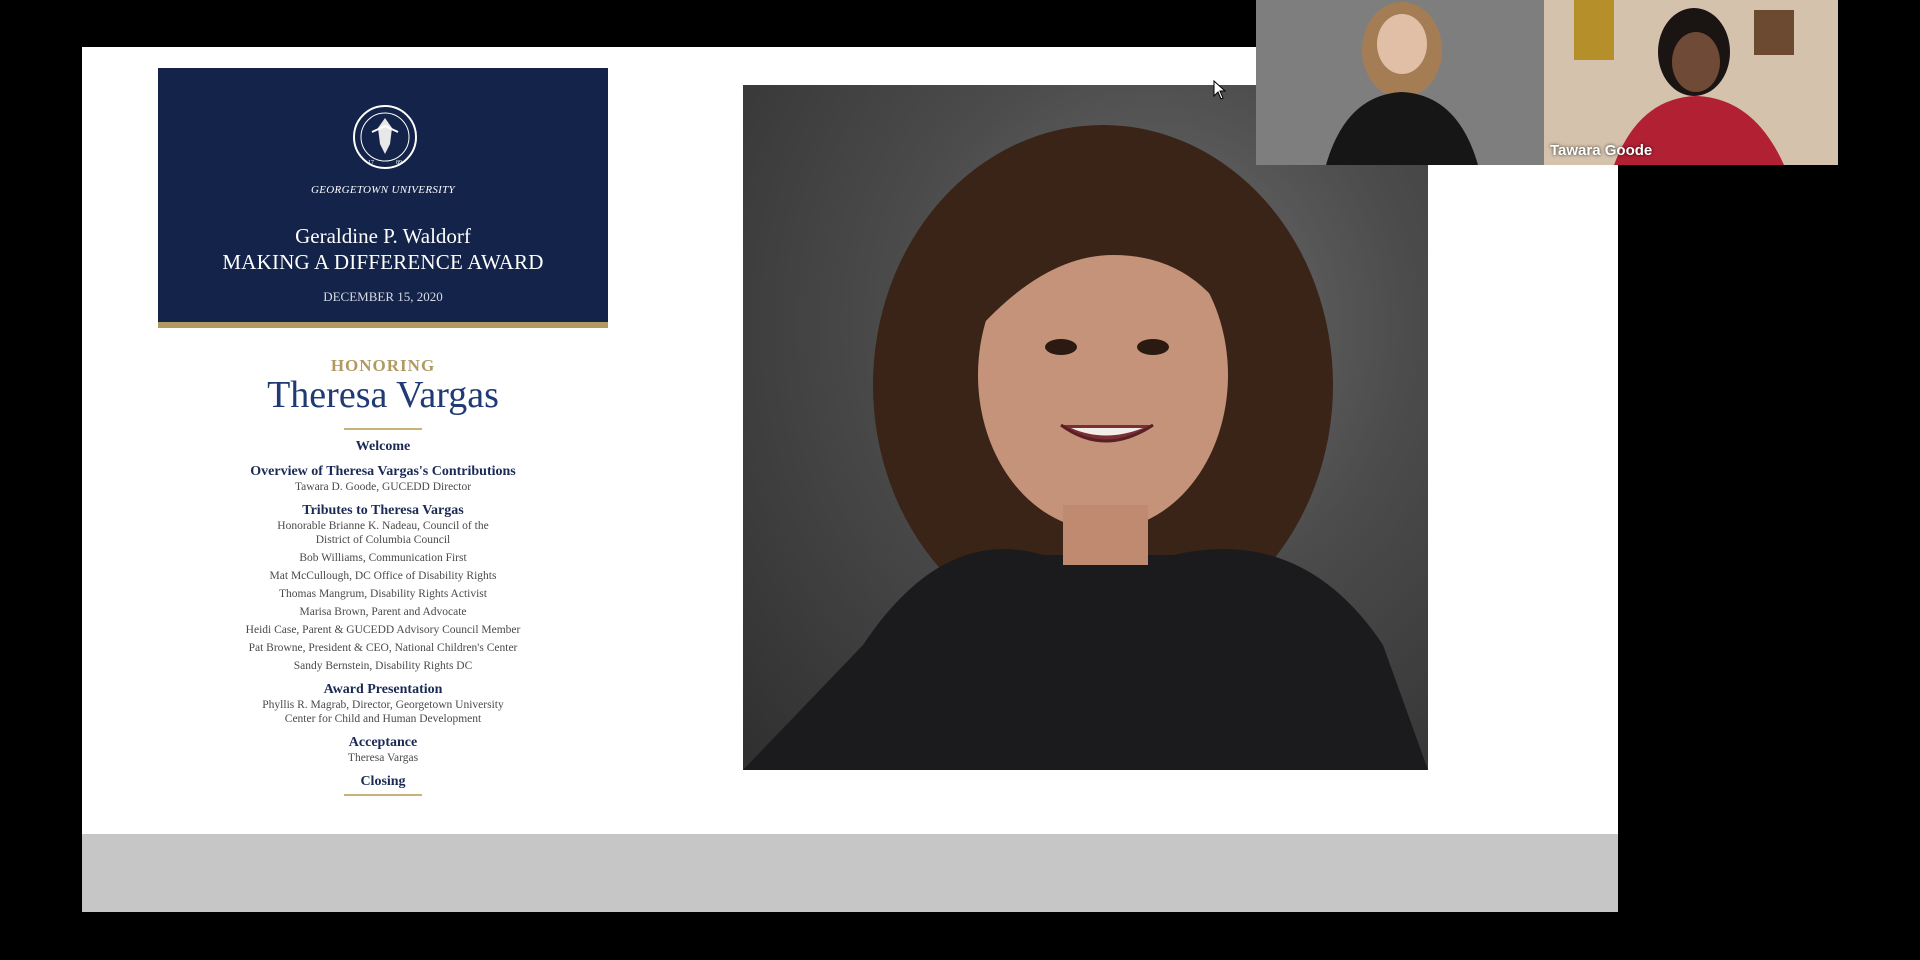 The image size is (1920, 960). I want to click on agenda-award-heading: Award Presentation, so click(383, 689).